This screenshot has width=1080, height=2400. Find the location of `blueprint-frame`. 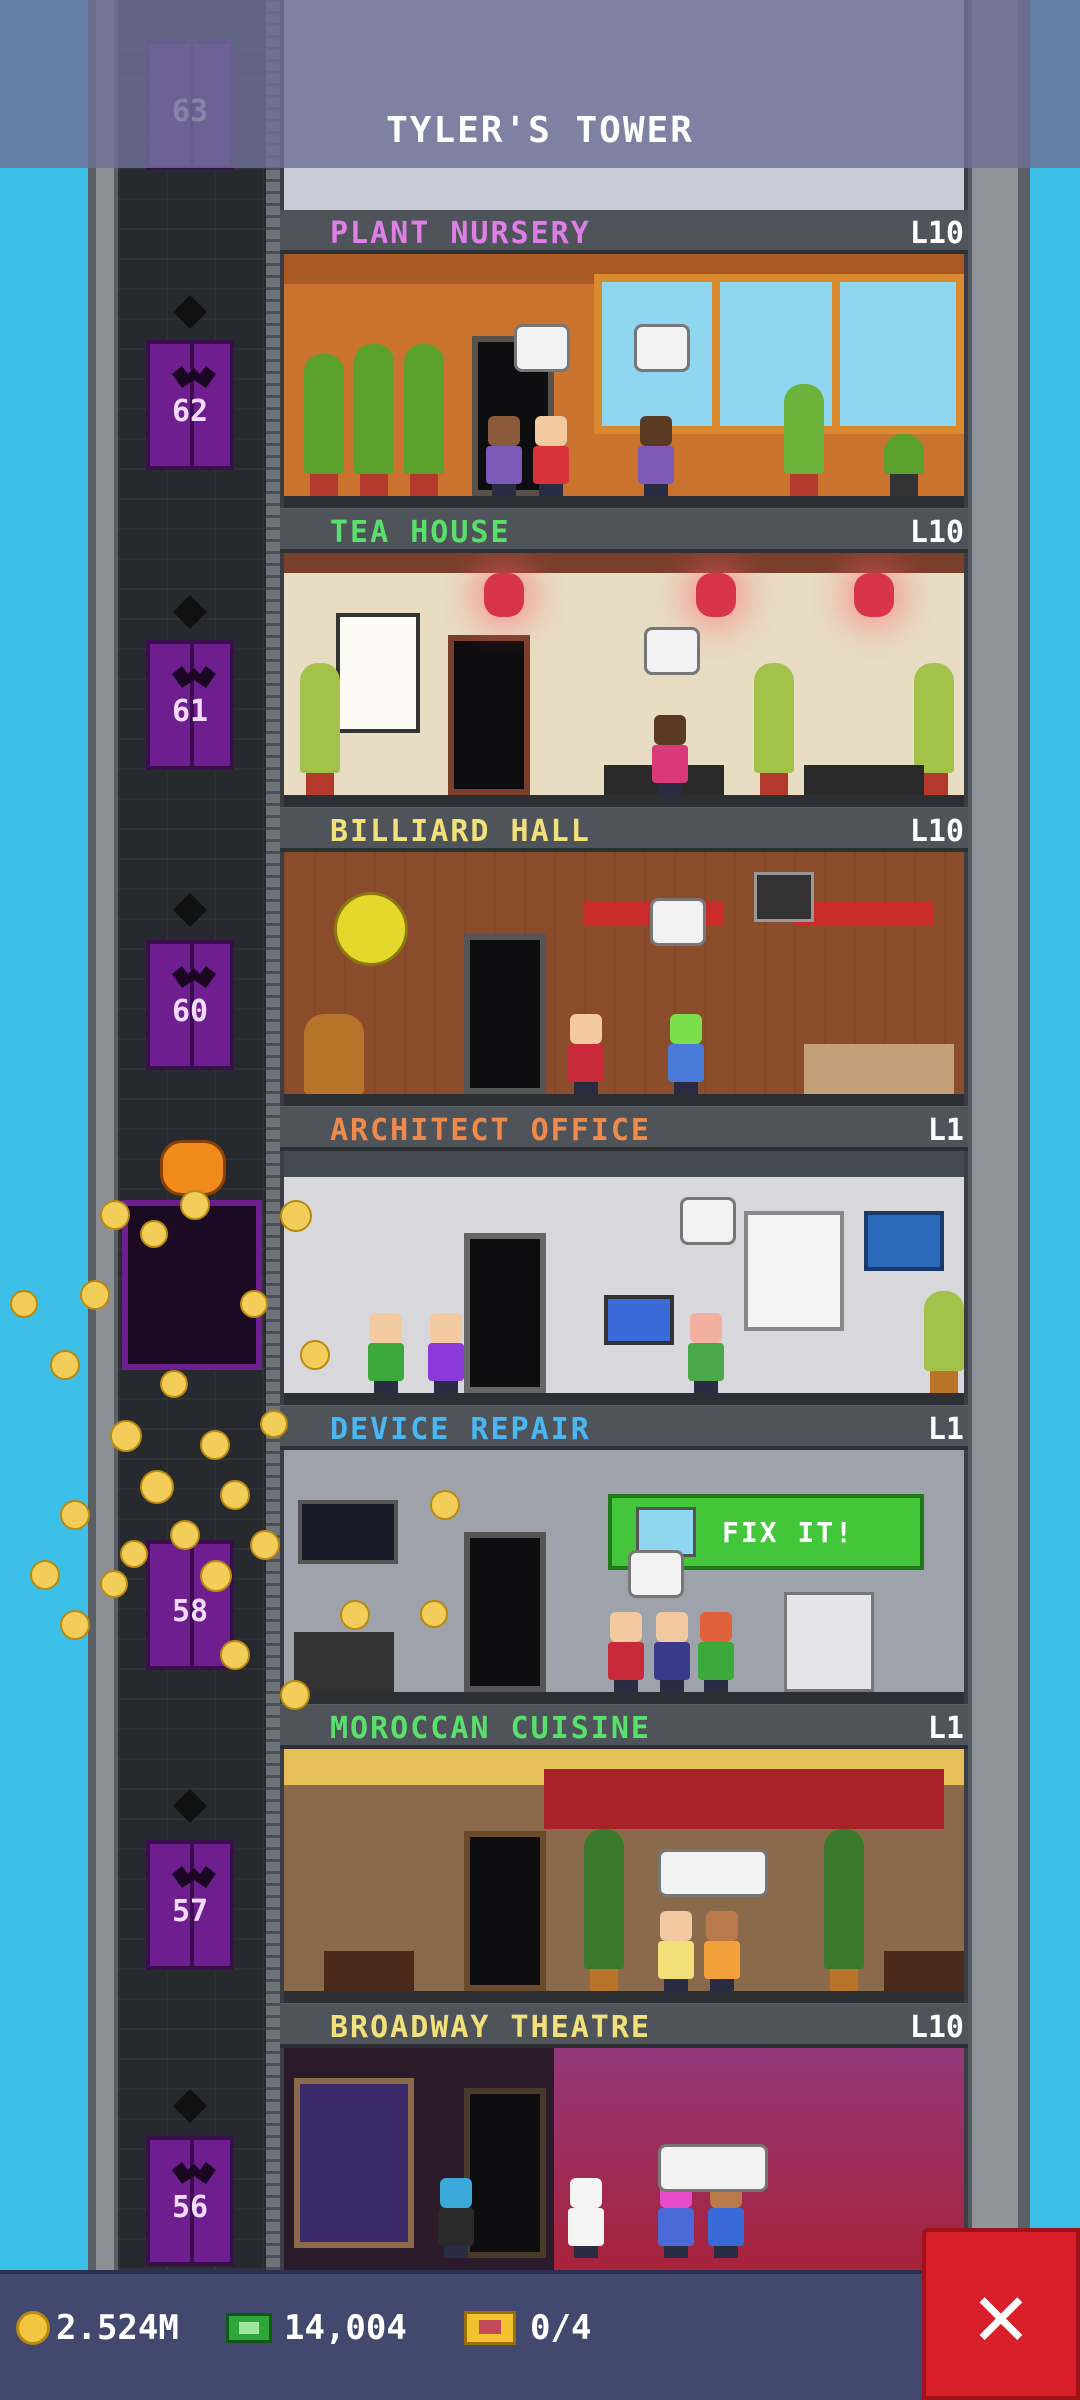

blueprint-frame is located at coordinates (904, 1241).